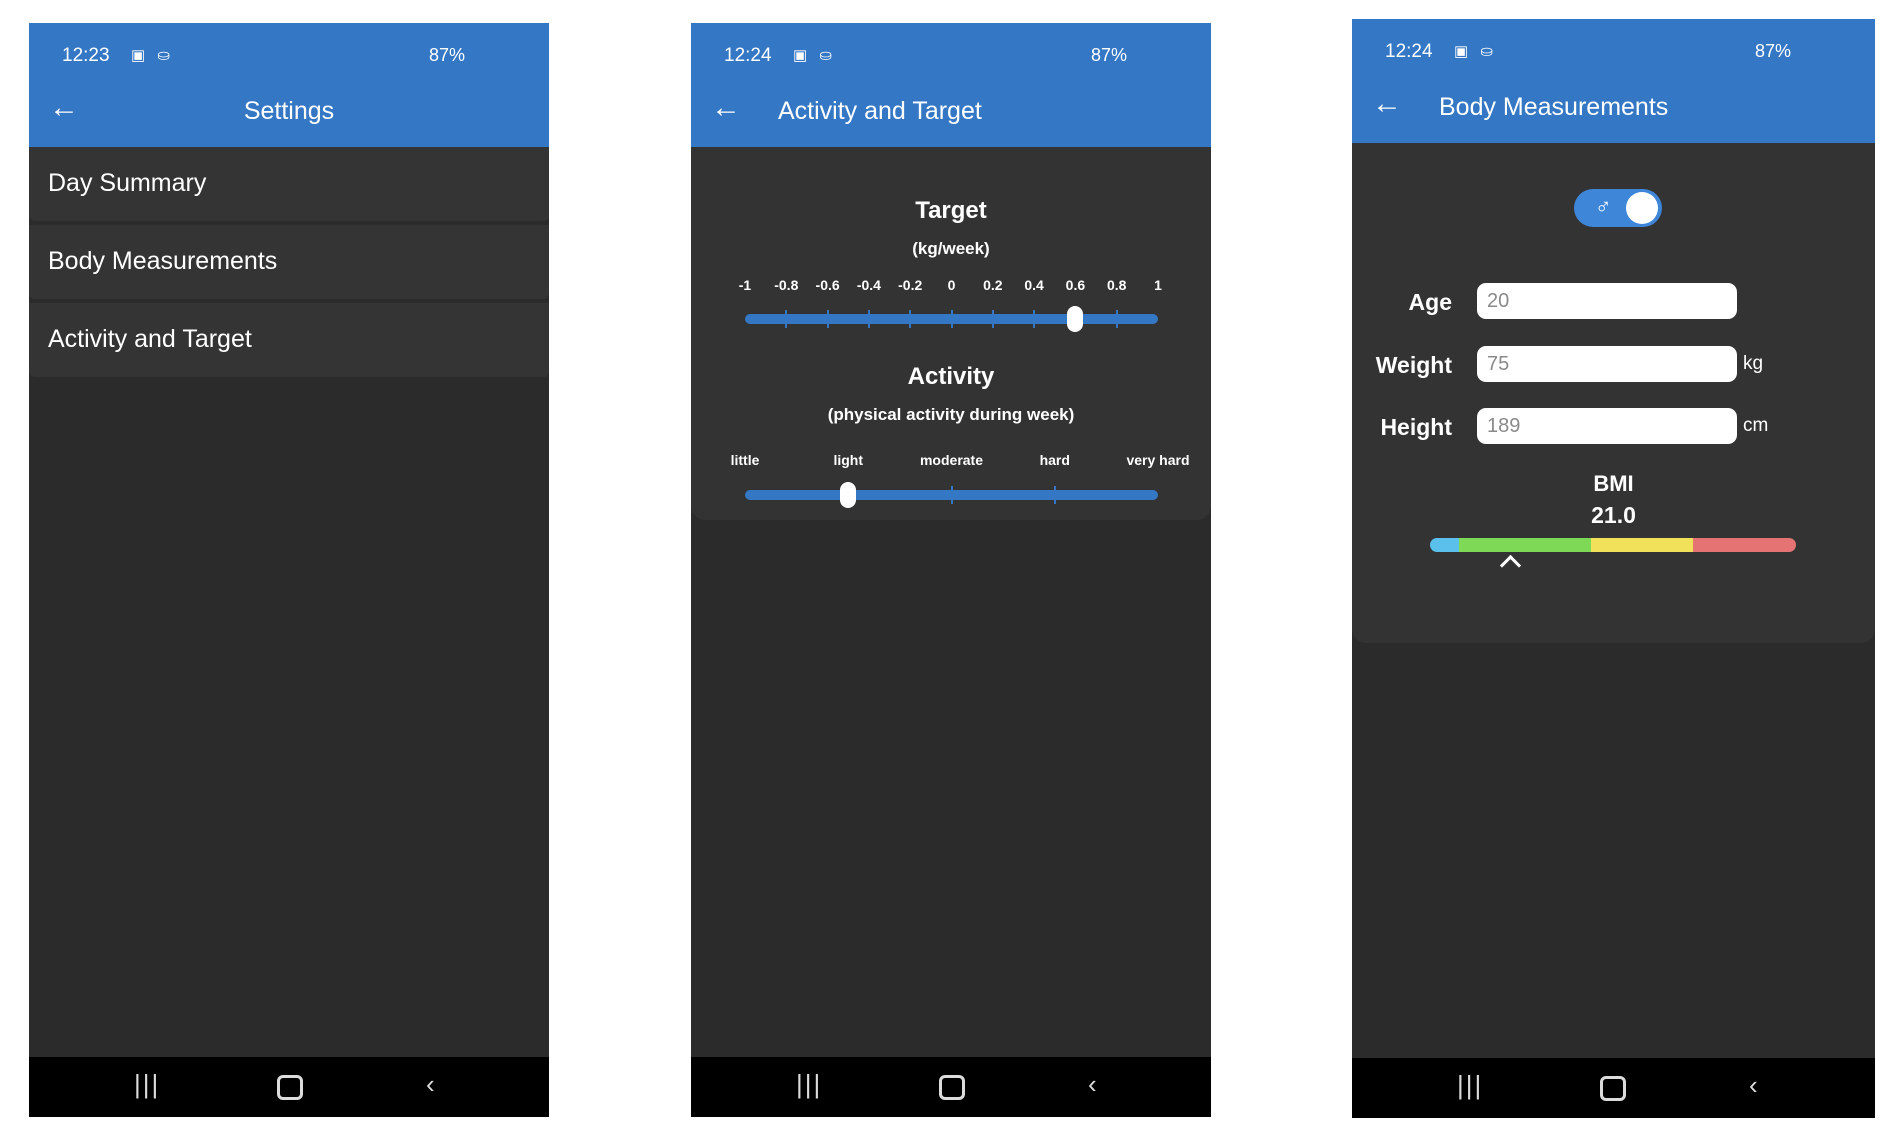 This screenshot has height=1134, width=1890. I want to click on page-title: Body Measurements, so click(1554, 107).